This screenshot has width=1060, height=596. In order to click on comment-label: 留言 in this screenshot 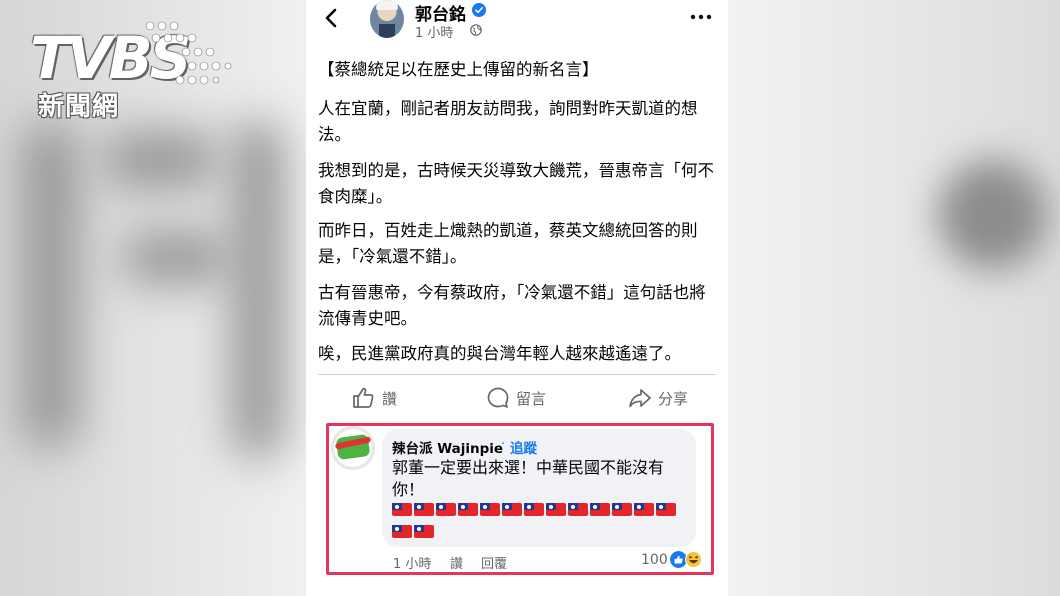, I will do `click(531, 398)`.